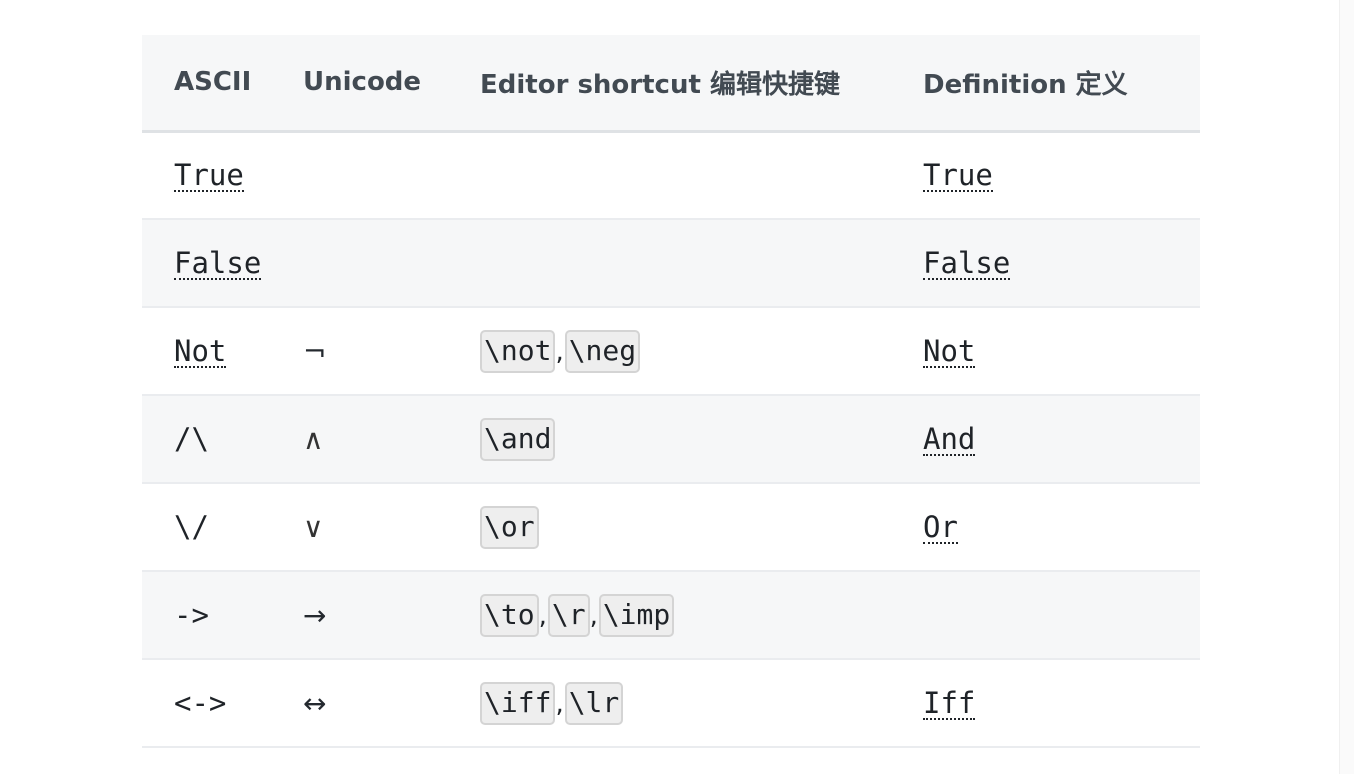  What do you see at coordinates (191, 439) in the screenshot?
I see `ascii-text: /\` at bounding box center [191, 439].